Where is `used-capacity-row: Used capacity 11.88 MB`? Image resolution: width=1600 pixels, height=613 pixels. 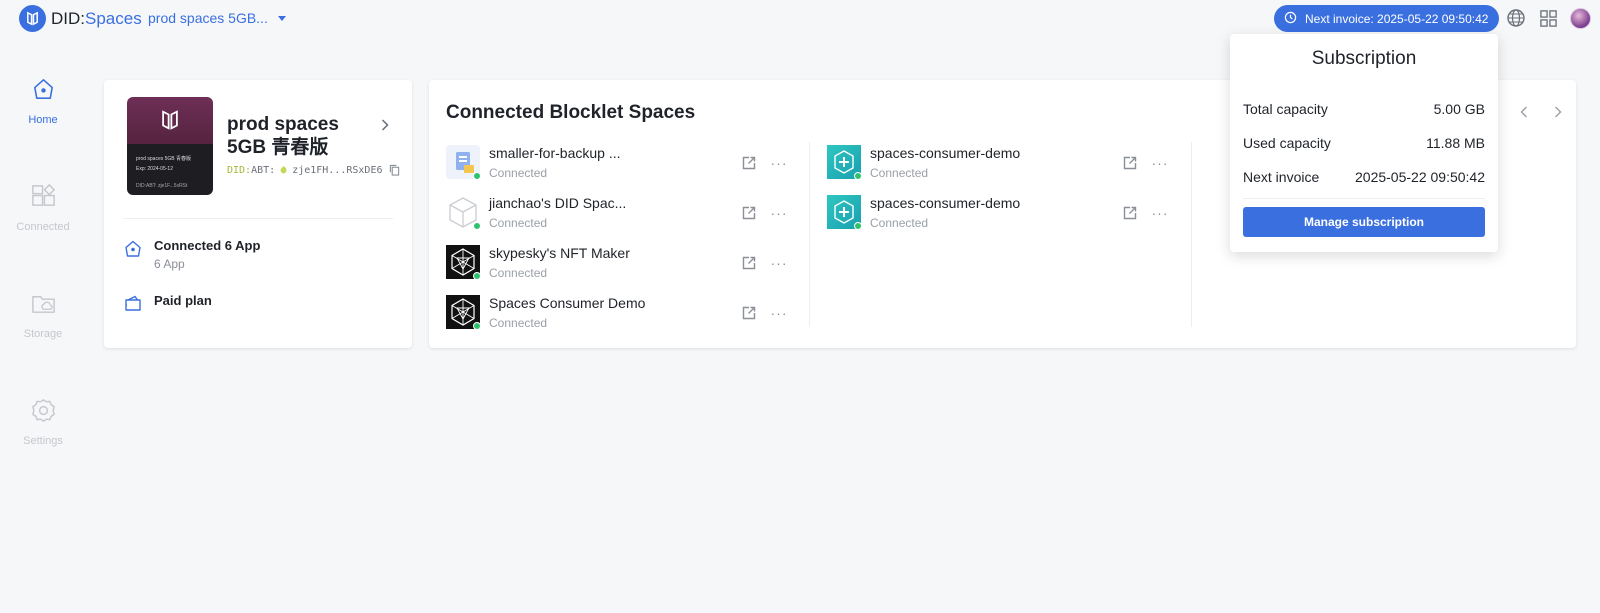
used-capacity-row: Used capacity 11.88 MB is located at coordinates (1364, 143).